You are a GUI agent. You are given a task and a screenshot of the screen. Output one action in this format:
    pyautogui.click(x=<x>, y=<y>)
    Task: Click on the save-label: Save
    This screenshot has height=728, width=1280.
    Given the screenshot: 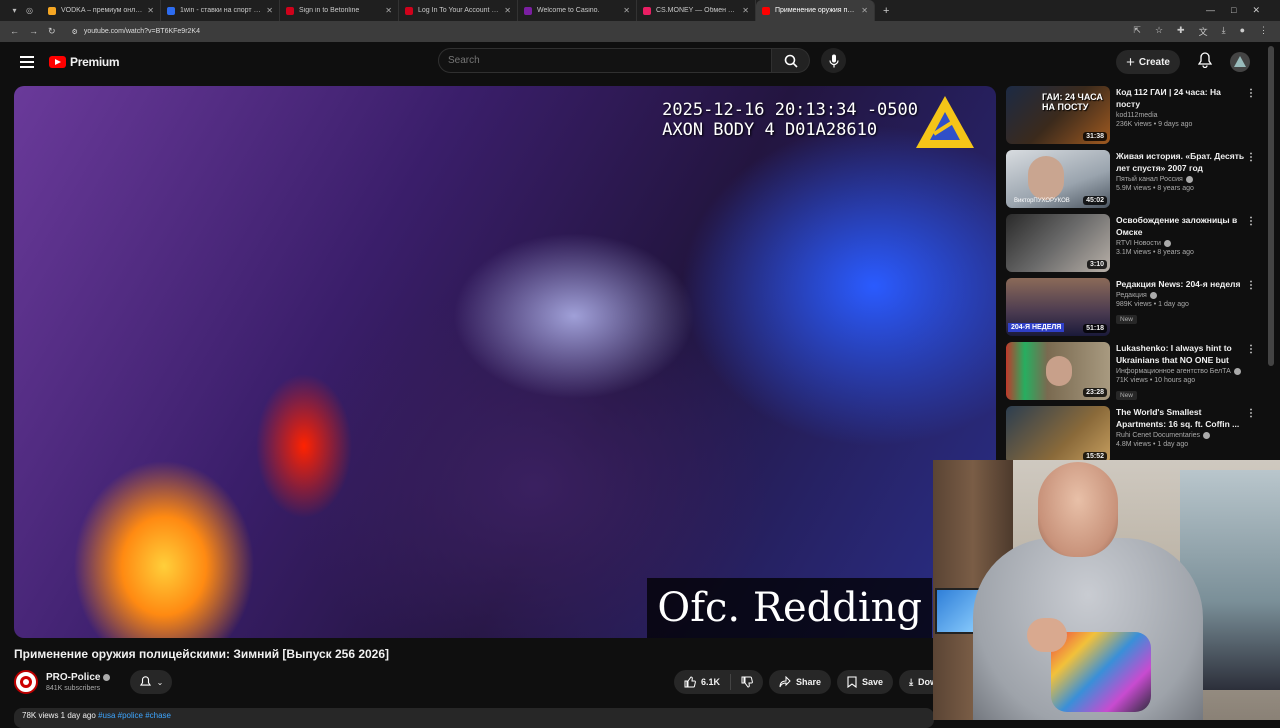 What is the action you would take?
    pyautogui.click(x=873, y=682)
    